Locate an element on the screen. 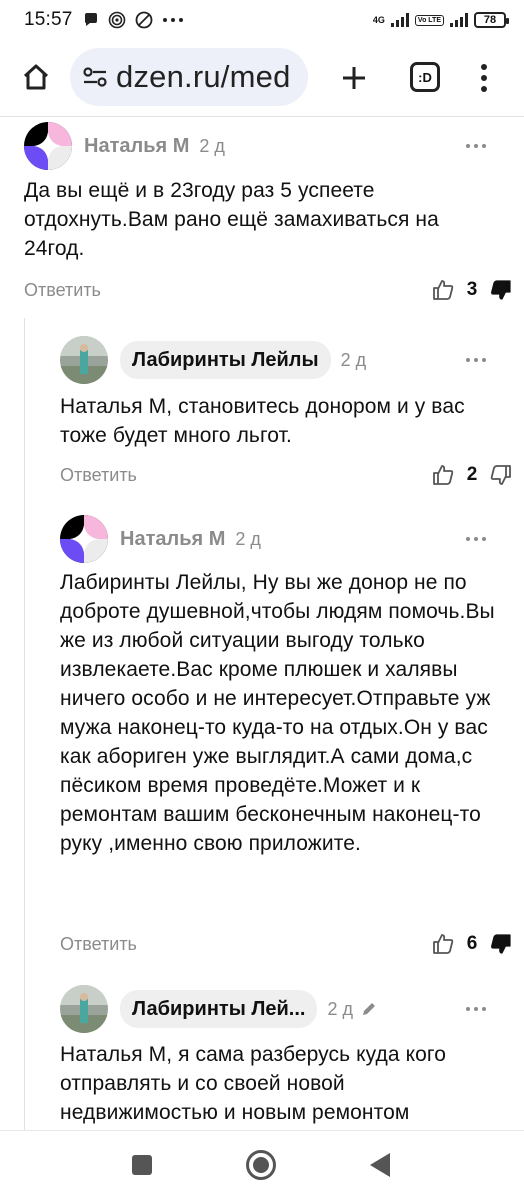 The image size is (524, 1200). network-type: 4G is located at coordinates (378, 19).